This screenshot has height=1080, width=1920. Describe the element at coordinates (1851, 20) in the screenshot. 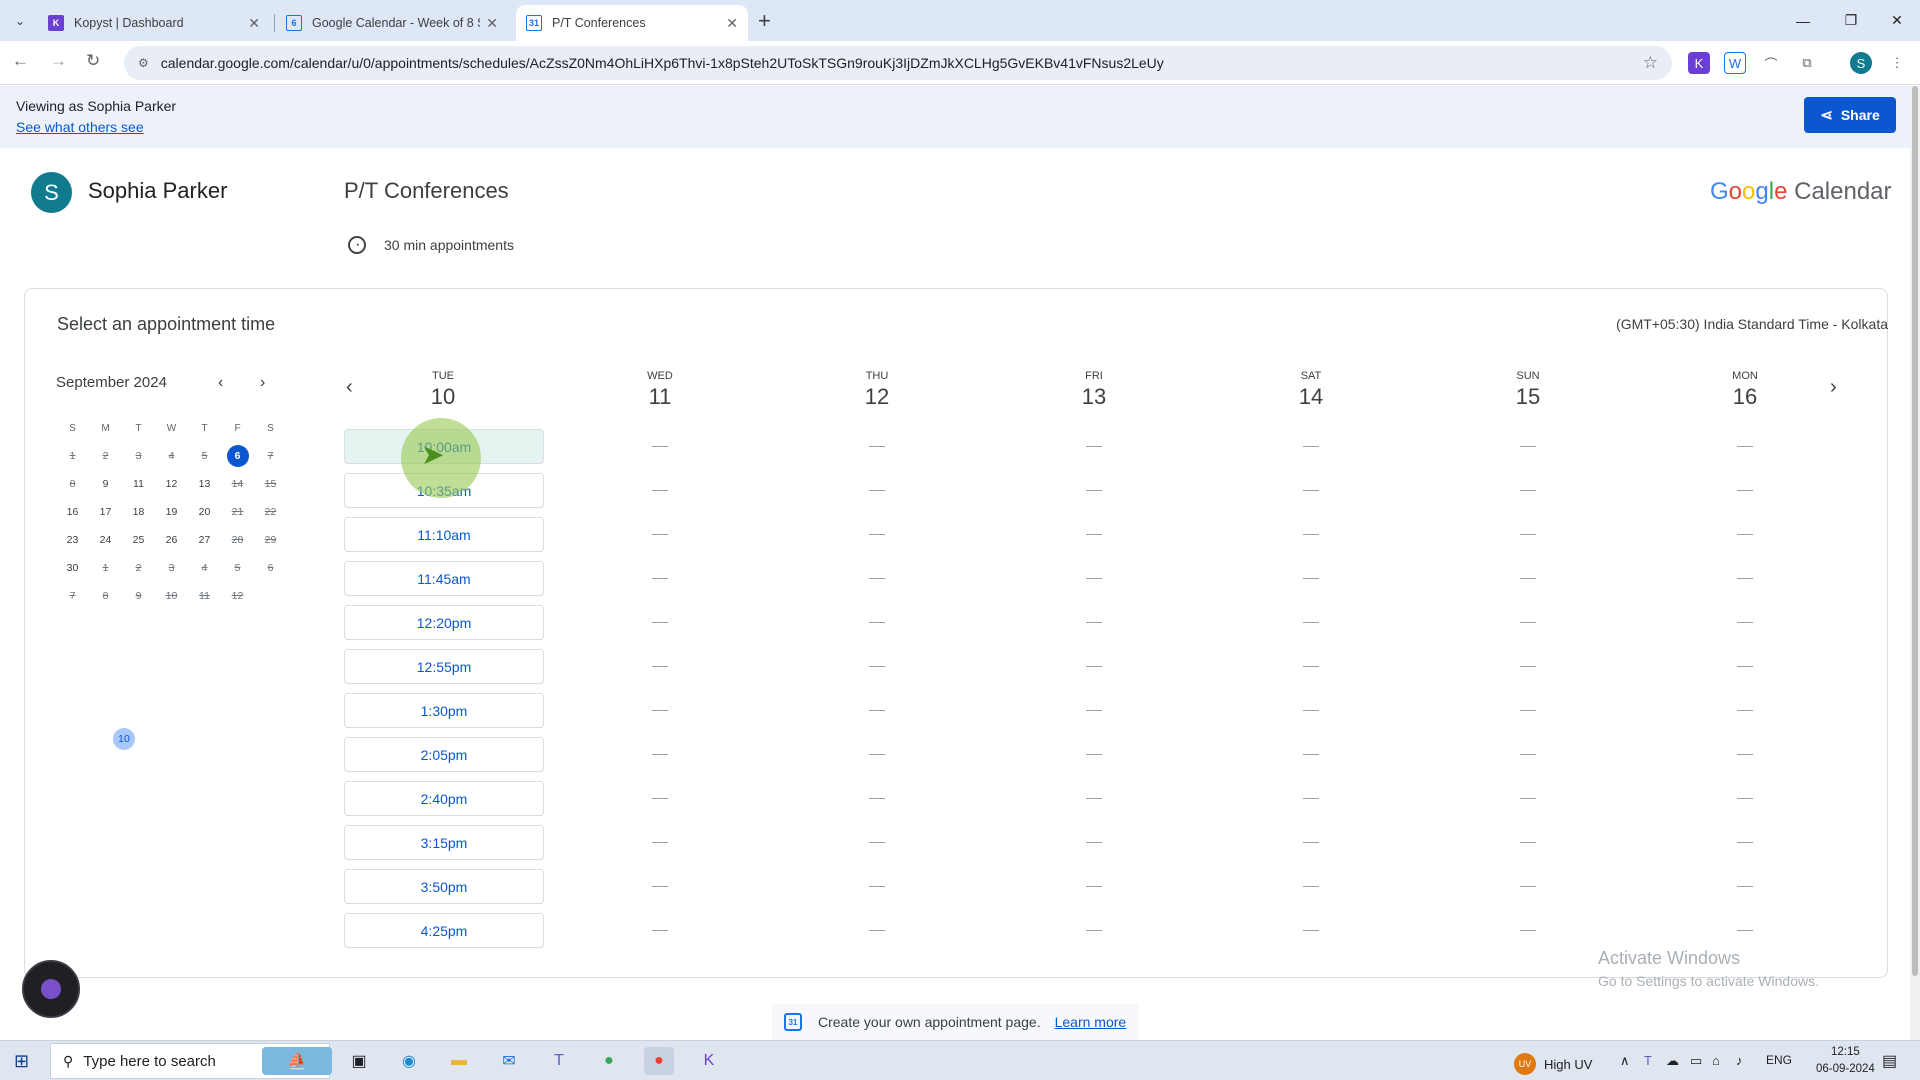

I see `restore-icon: ❐` at that location.